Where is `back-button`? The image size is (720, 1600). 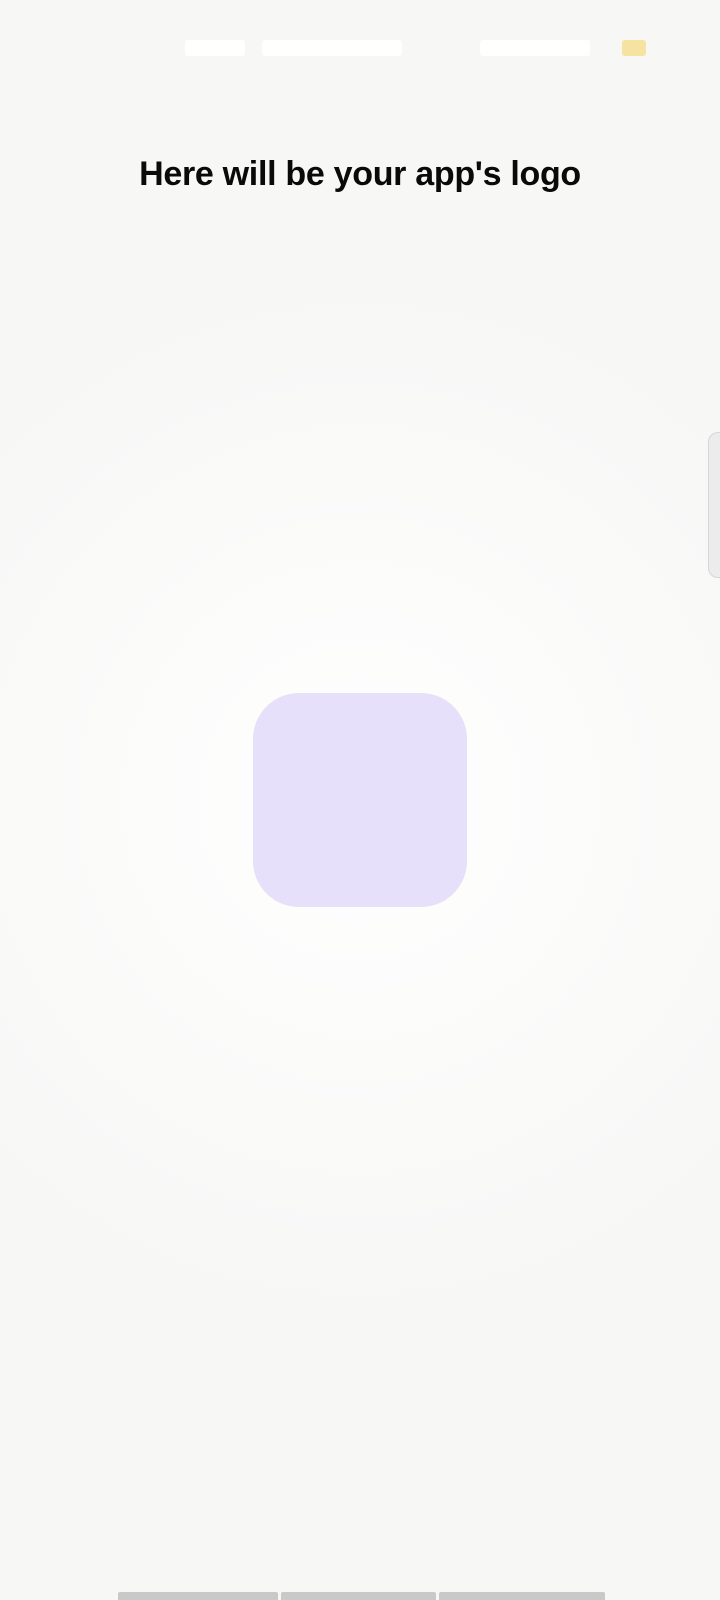
back-button is located at coordinates (198, 1596).